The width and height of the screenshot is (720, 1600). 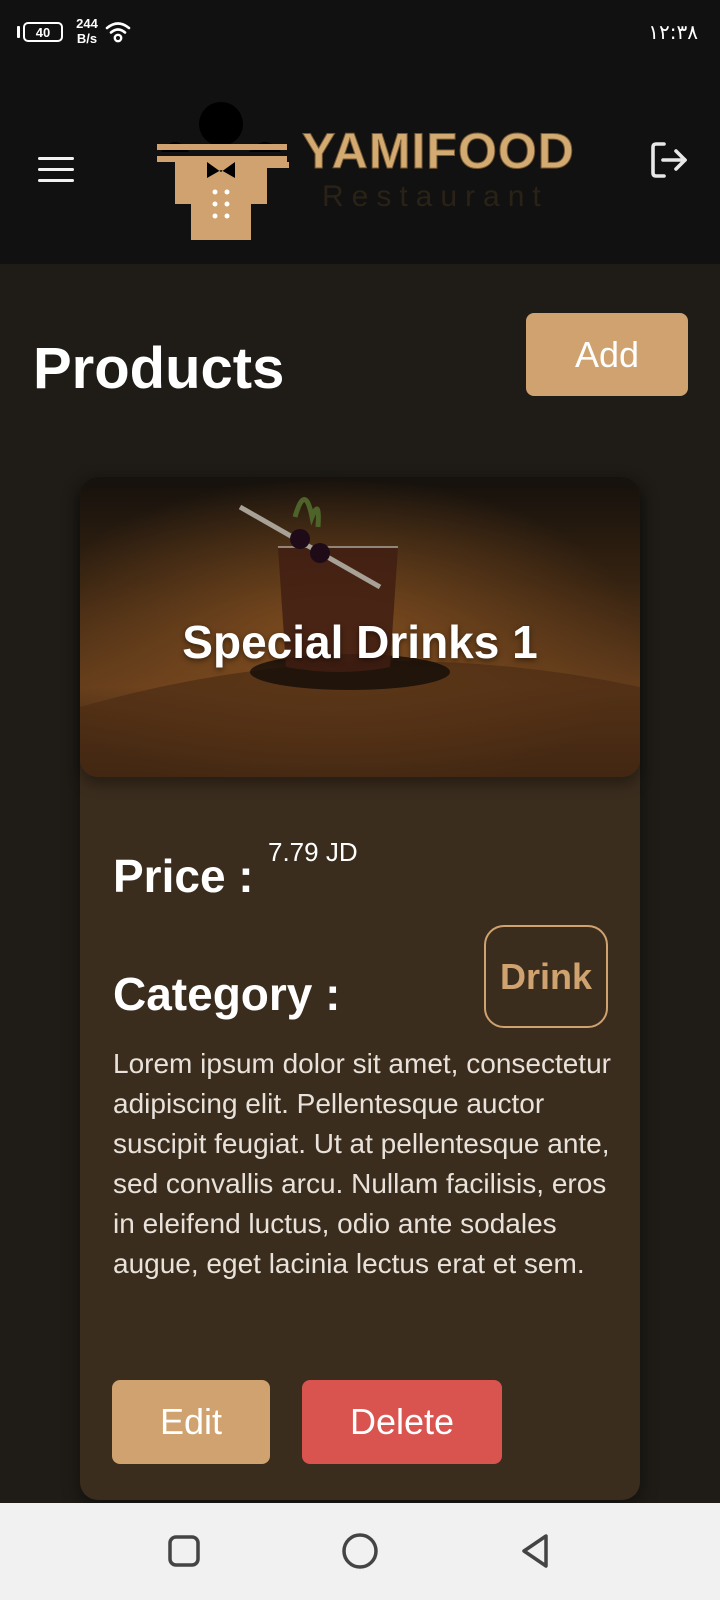 I want to click on battery-icon: 40, so click(x=43, y=32).